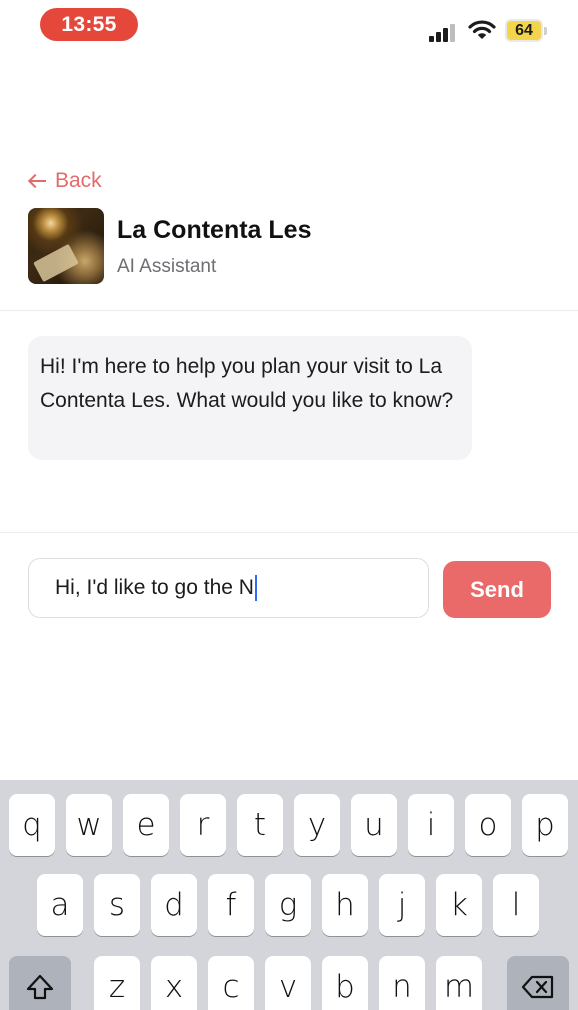 This screenshot has height=1010, width=578. What do you see at coordinates (32, 825) in the screenshot?
I see `key-q: q` at bounding box center [32, 825].